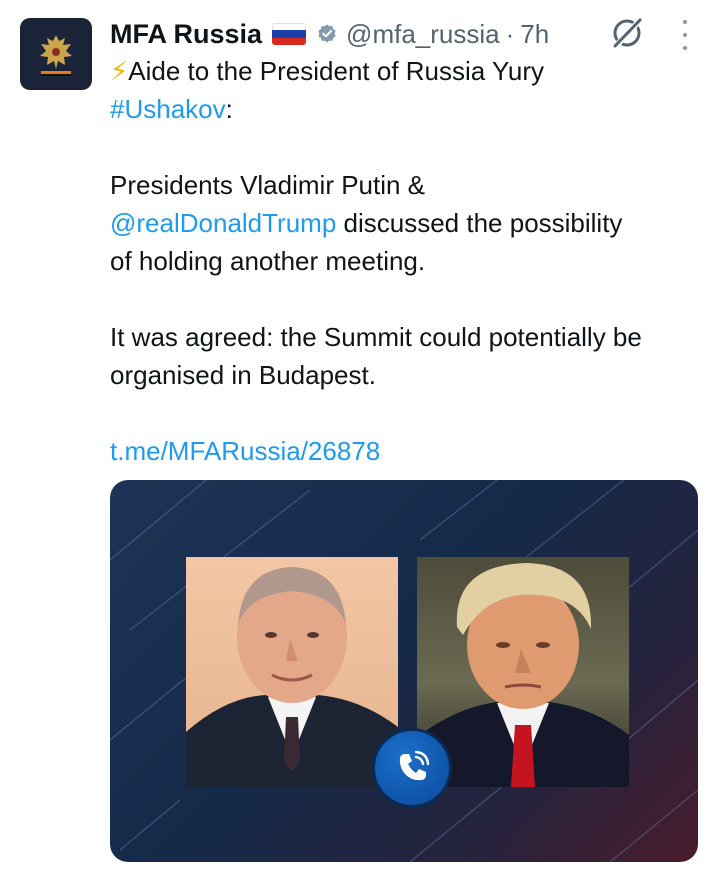  What do you see at coordinates (168, 109) in the screenshot?
I see `hashtag-link: #Ushakov` at bounding box center [168, 109].